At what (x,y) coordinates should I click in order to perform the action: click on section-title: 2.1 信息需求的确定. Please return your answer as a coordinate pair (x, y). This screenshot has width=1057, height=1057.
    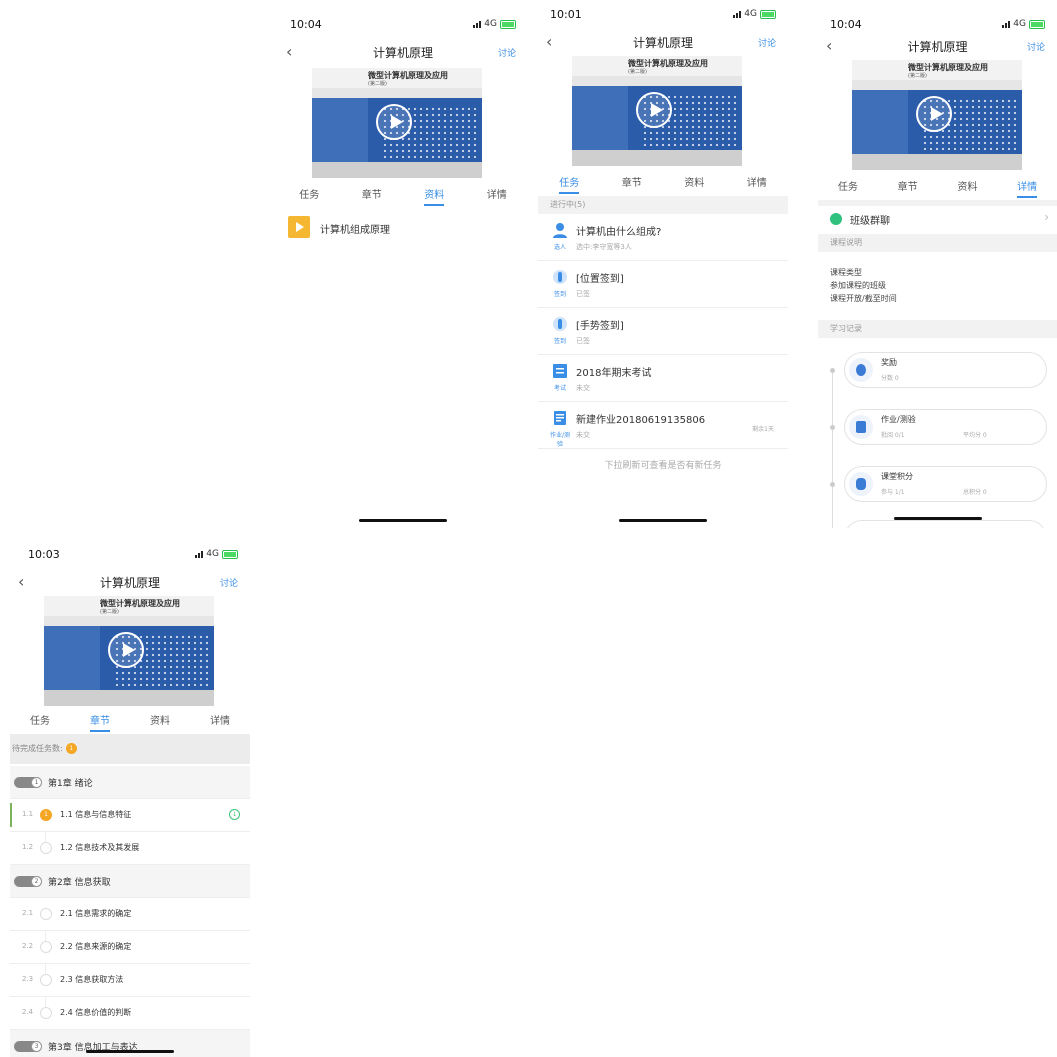
    Looking at the image, I should click on (96, 913).